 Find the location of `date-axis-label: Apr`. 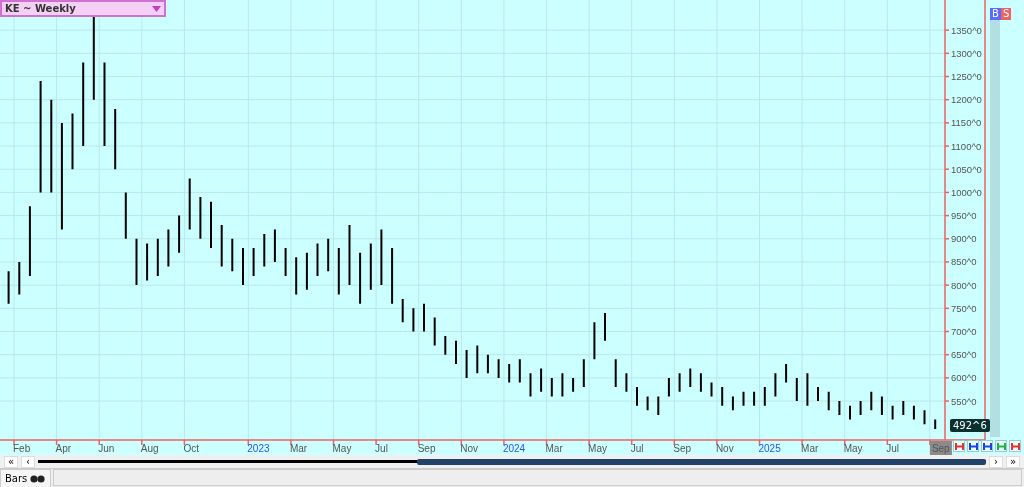

date-axis-label: Apr is located at coordinates (63, 448).